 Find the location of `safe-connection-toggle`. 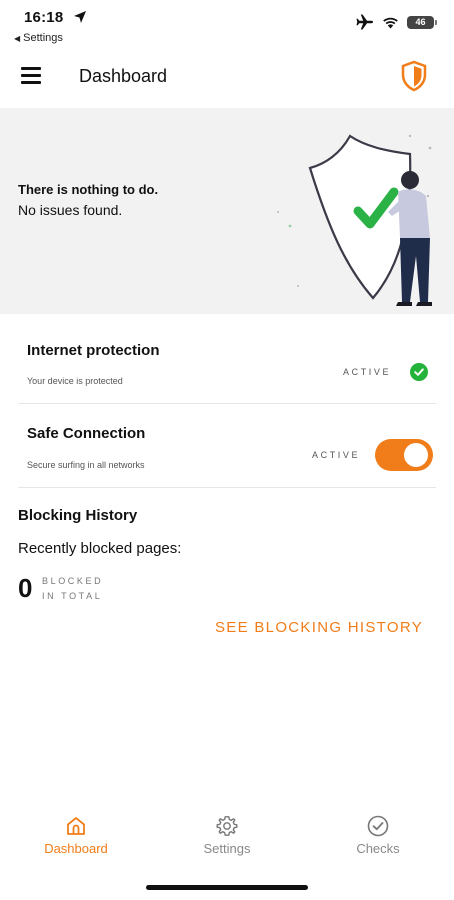

safe-connection-toggle is located at coordinates (404, 455).